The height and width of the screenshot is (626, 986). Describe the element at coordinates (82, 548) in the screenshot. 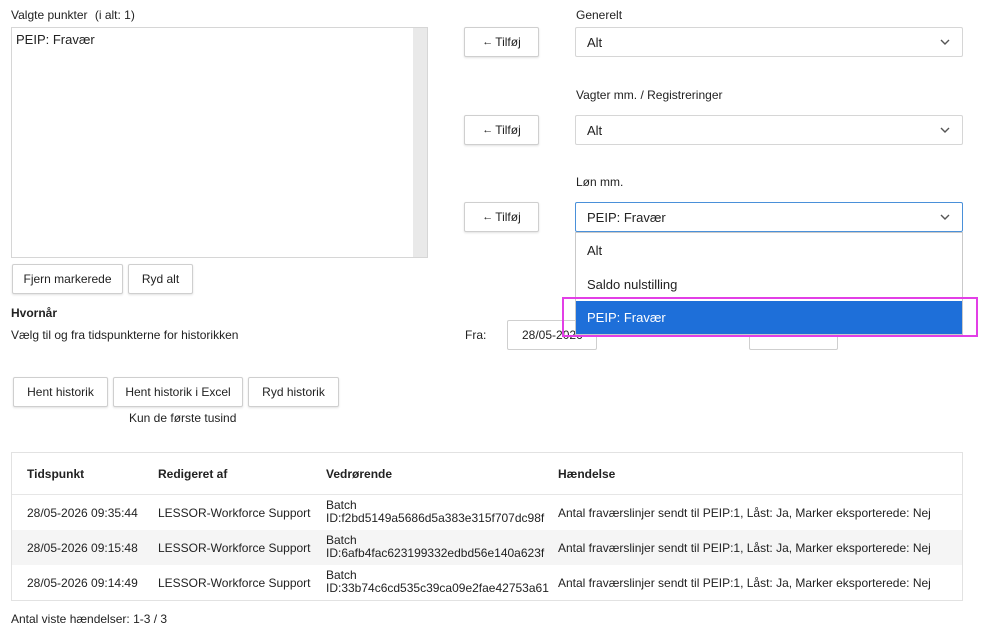

I see `cell-time: 28/05-2026 09:15:48` at that location.